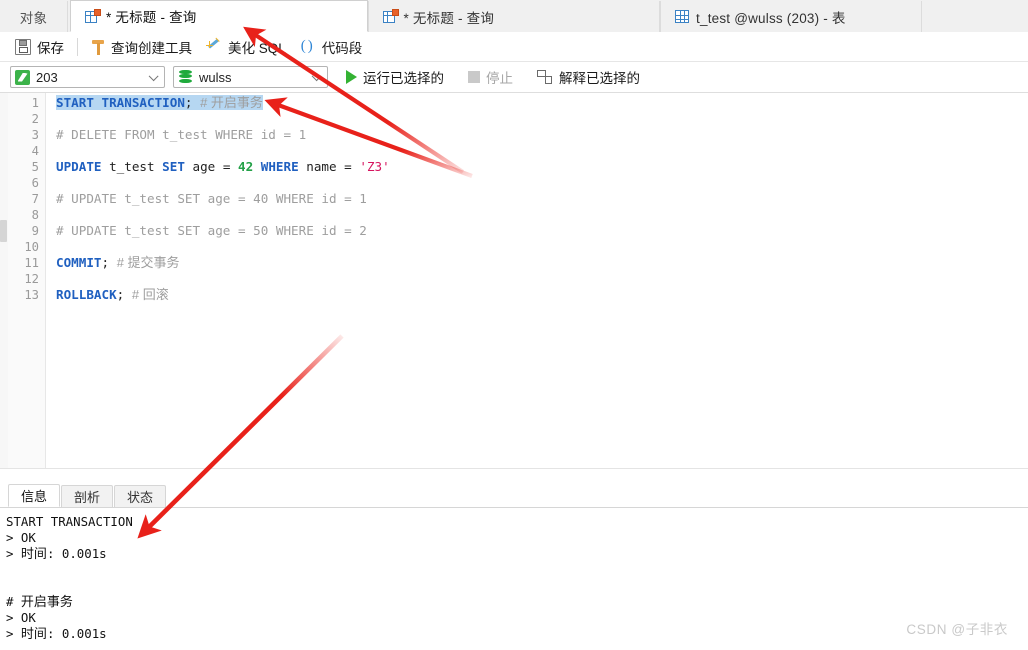 Image resolution: width=1028 pixels, height=650 pixels. I want to click on editor-line-number-gutter: 1 2 3 4 5 6 7 8 9 10 11 12 13, so click(27, 280).